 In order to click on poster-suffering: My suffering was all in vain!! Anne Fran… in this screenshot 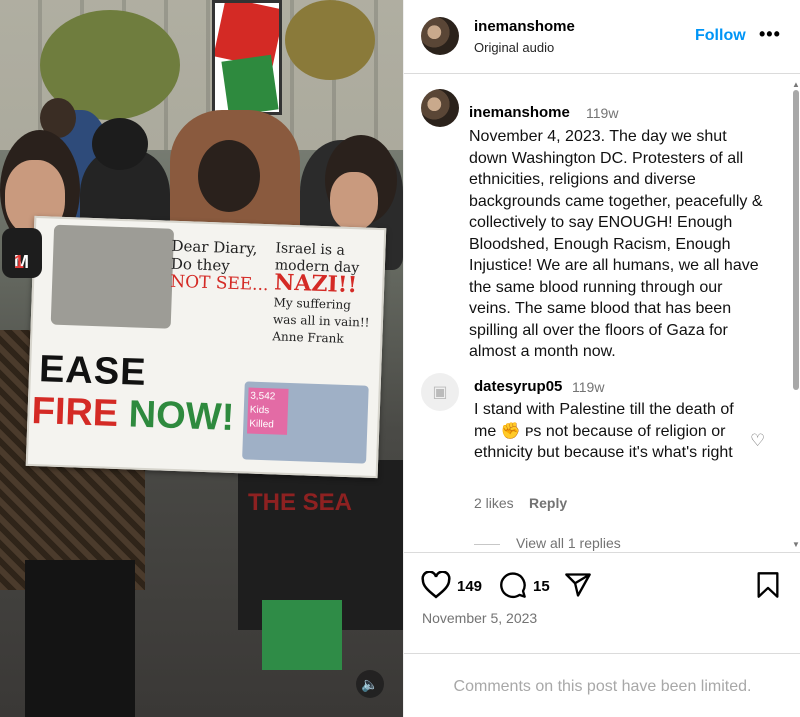, I will do `click(321, 320)`.